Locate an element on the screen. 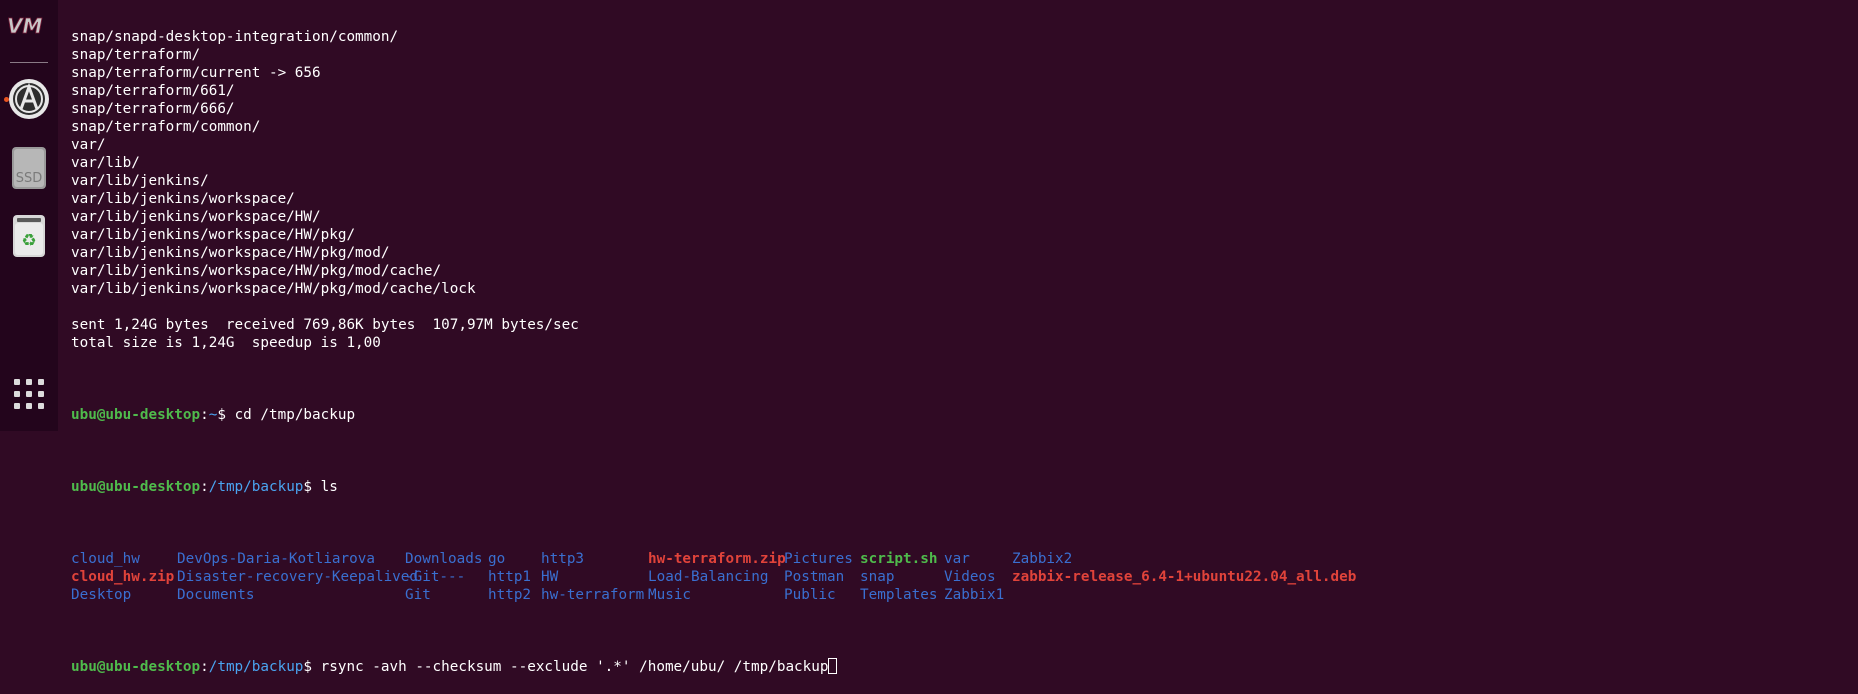 This screenshot has height=694, width=1858. ls-entry-directory: Zabbix2 is located at coordinates (1042, 559).